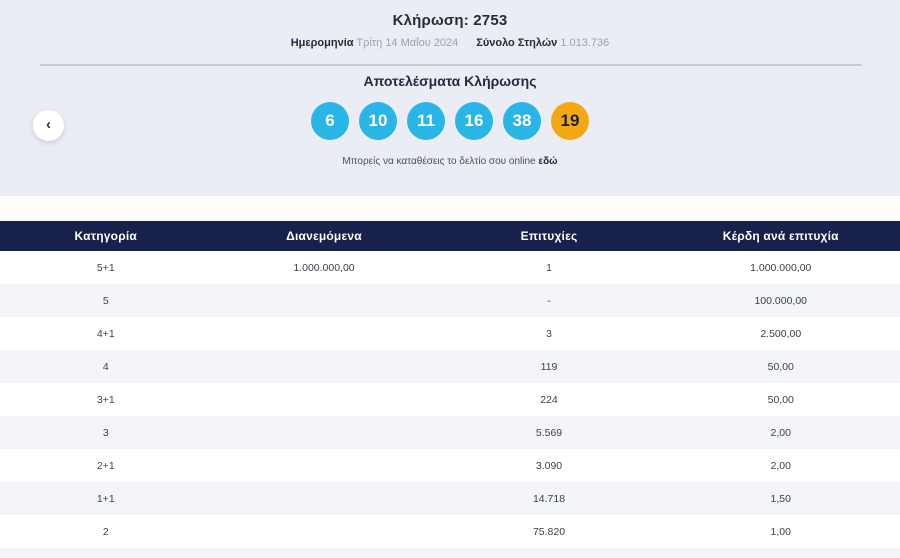 The image size is (900, 558). Describe the element at coordinates (780, 267) in the screenshot. I see `prize-cell: 1.000.000,00` at that location.